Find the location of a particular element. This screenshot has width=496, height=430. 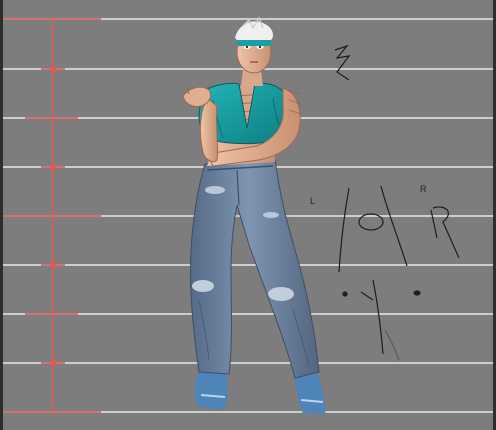

jeans is located at coordinates (254, 269).